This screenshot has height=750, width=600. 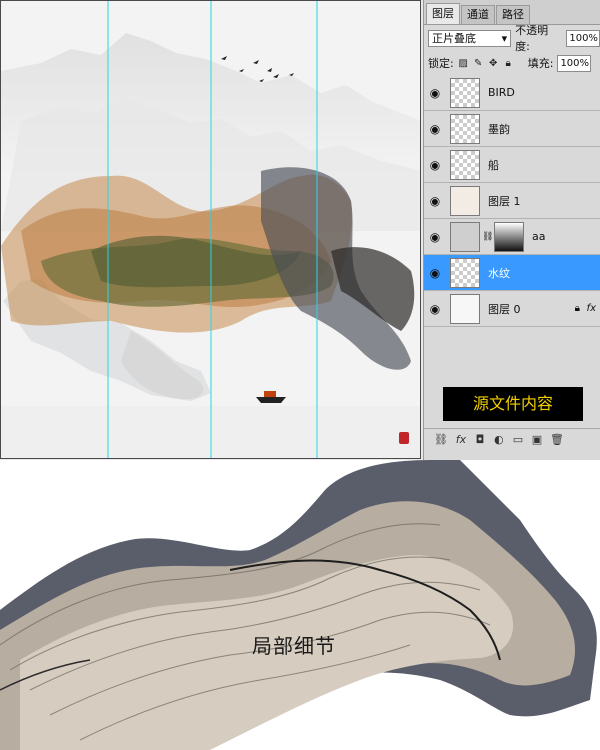 I want to click on layer-row-layer1: ◉ 图层 1, so click(x=512, y=201).